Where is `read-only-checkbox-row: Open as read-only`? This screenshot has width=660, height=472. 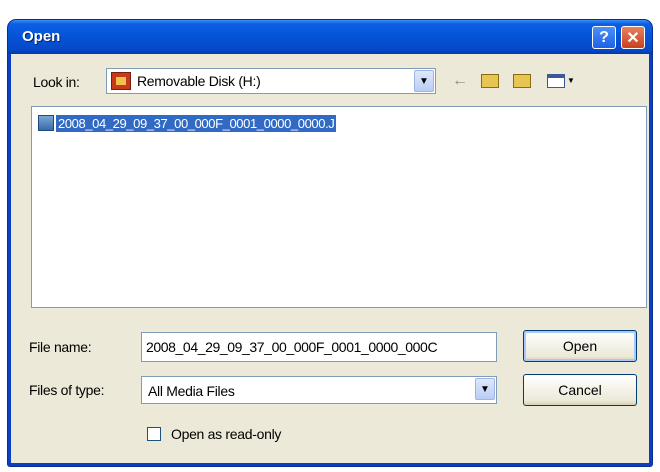
read-only-checkbox-row: Open as read-only is located at coordinates (214, 434).